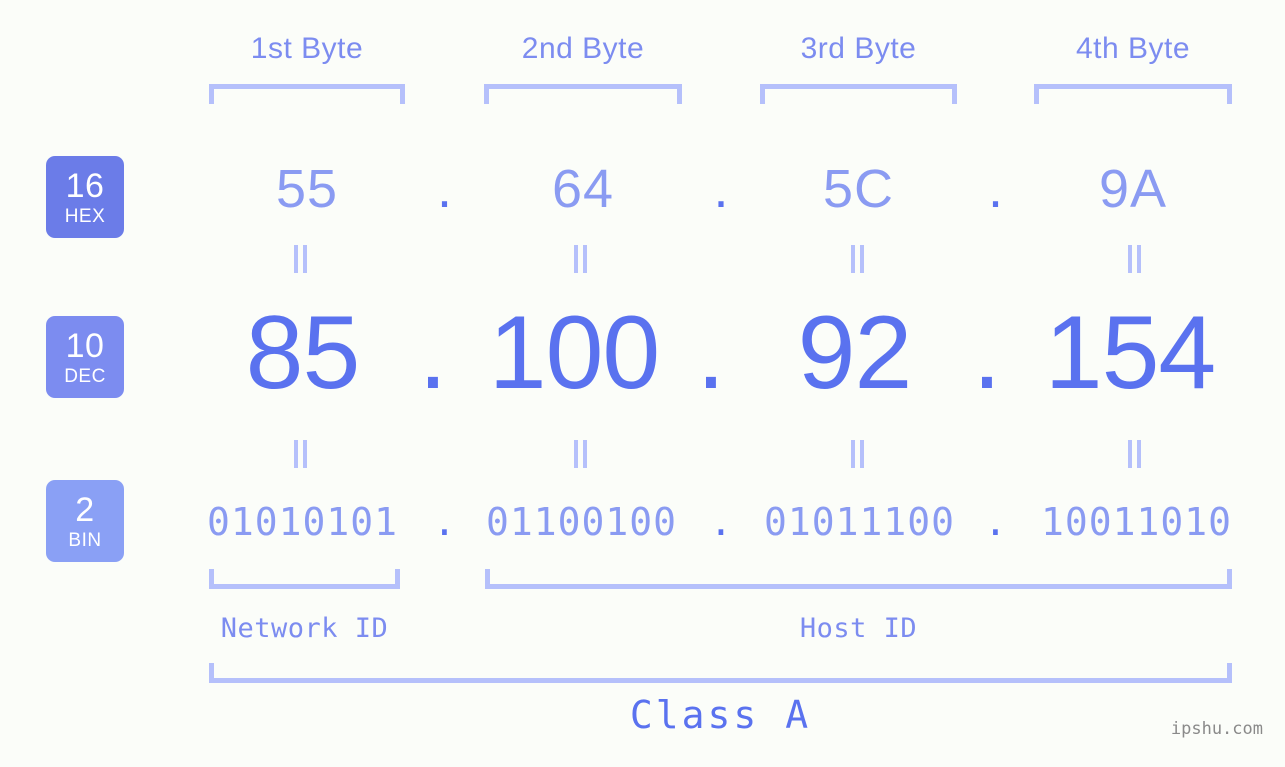 The width and height of the screenshot is (1285, 767). Describe the element at coordinates (85, 509) in the screenshot. I see `base-badge-bin-number: 2` at that location.